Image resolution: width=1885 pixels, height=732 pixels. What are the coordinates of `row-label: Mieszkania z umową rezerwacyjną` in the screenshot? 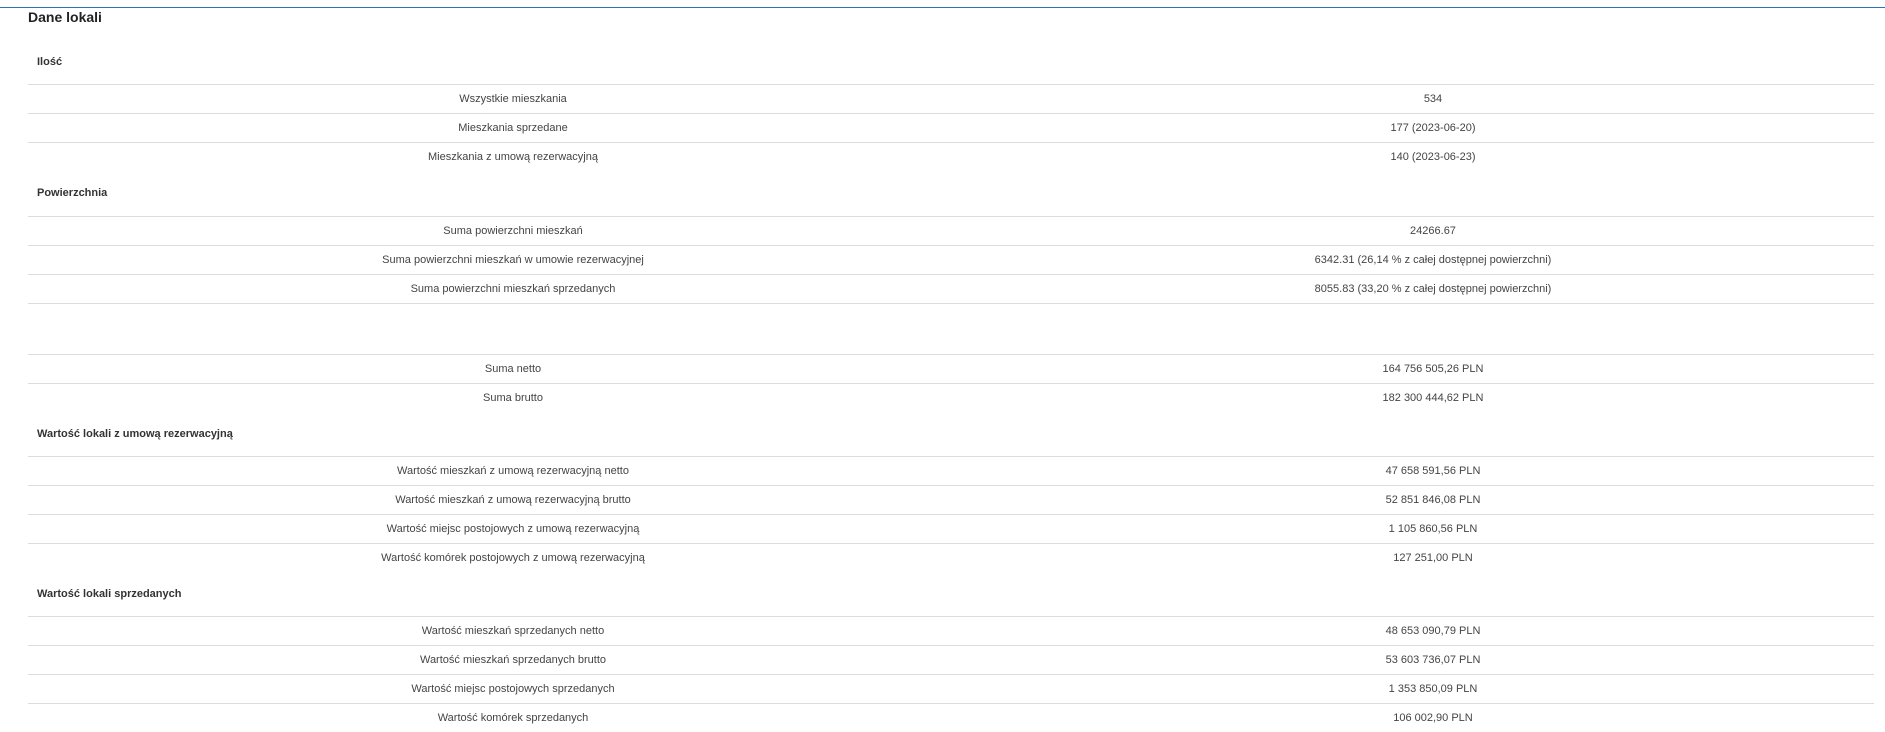 It's located at (513, 157).